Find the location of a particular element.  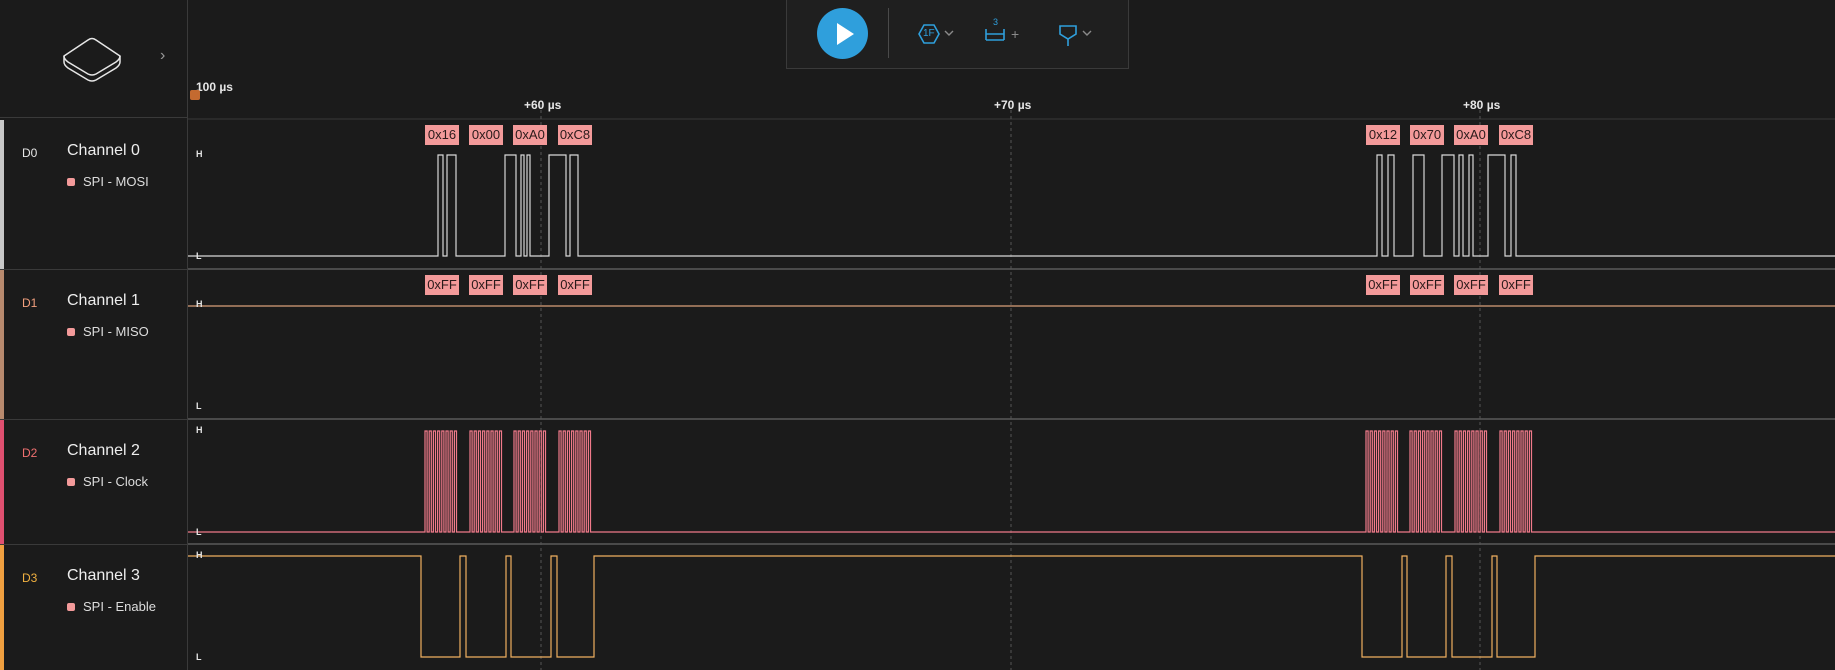

channel-name: Channel 2 is located at coordinates (103, 451).